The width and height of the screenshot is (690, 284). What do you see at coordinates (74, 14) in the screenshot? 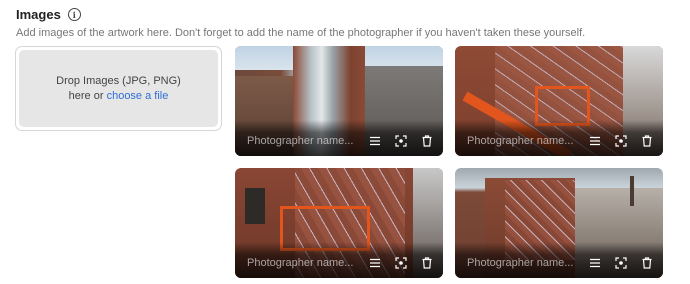
I see `info-icon: i` at bounding box center [74, 14].